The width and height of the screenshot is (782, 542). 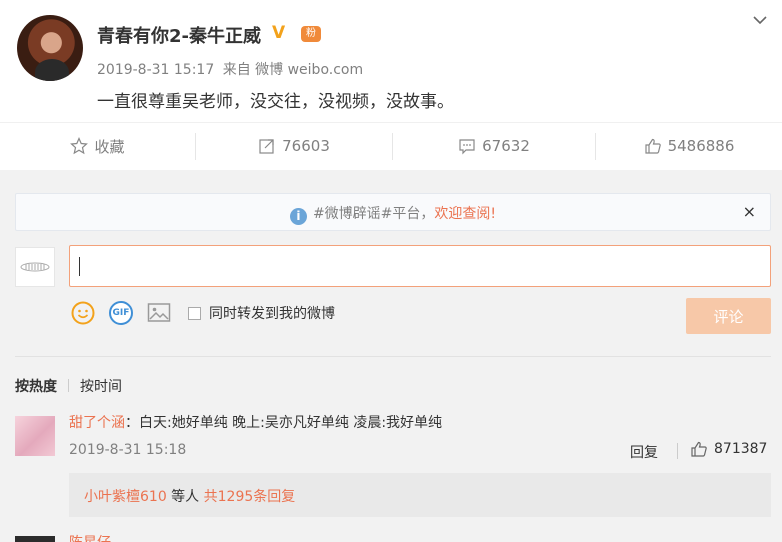 What do you see at coordinates (272, 313) in the screenshot?
I see `forward-label: 同时转发到我的微博` at bounding box center [272, 313].